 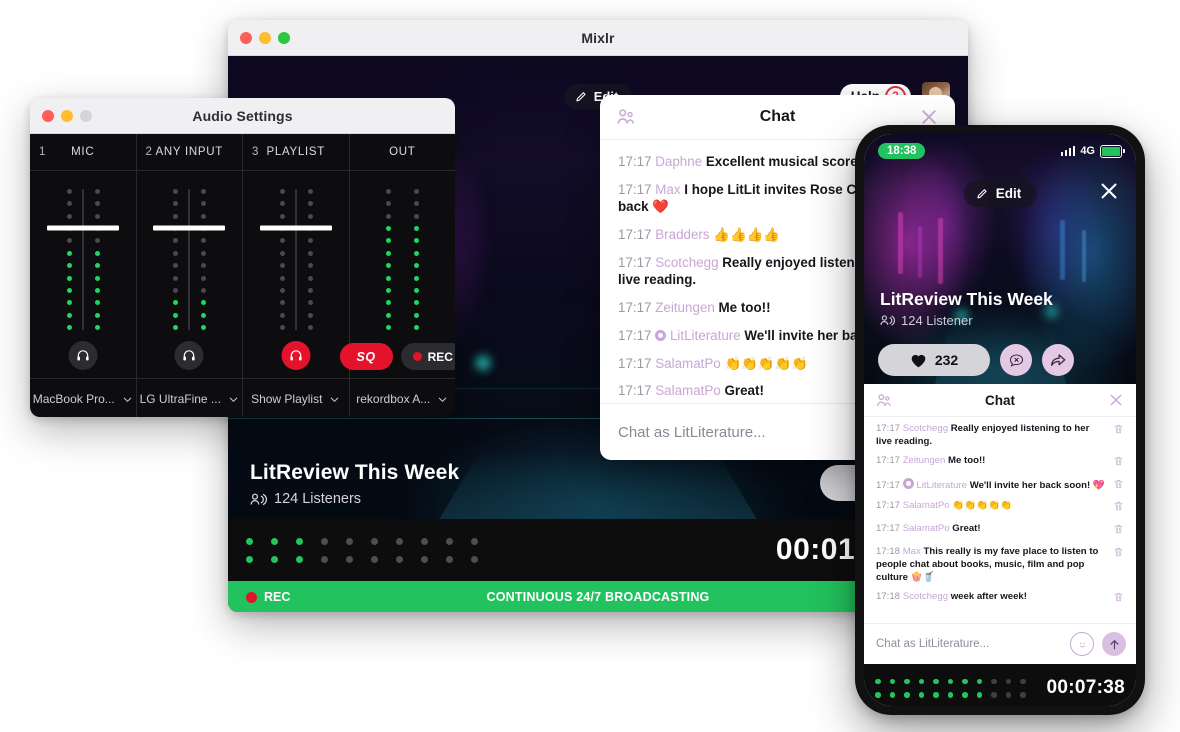 I want to click on network-label: 4G, so click(x=1087, y=151).